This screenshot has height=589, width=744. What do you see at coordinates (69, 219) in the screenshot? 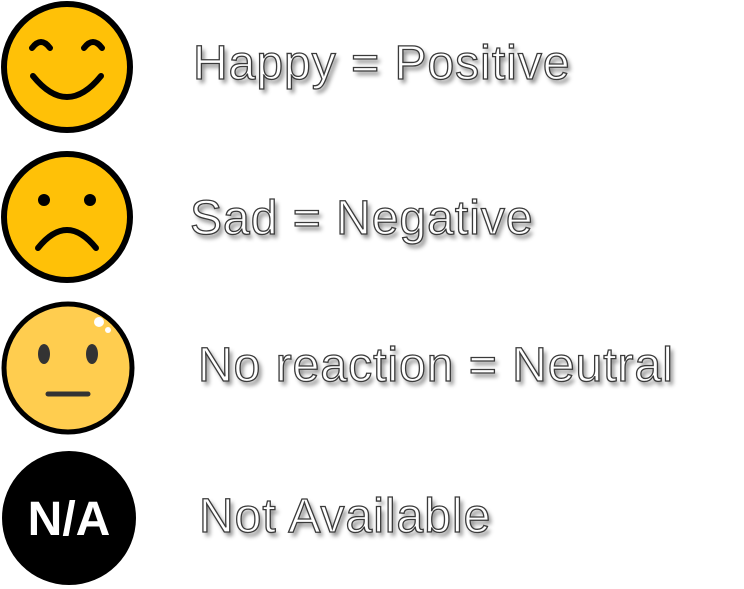
I see `sad-face-icon` at bounding box center [69, 219].